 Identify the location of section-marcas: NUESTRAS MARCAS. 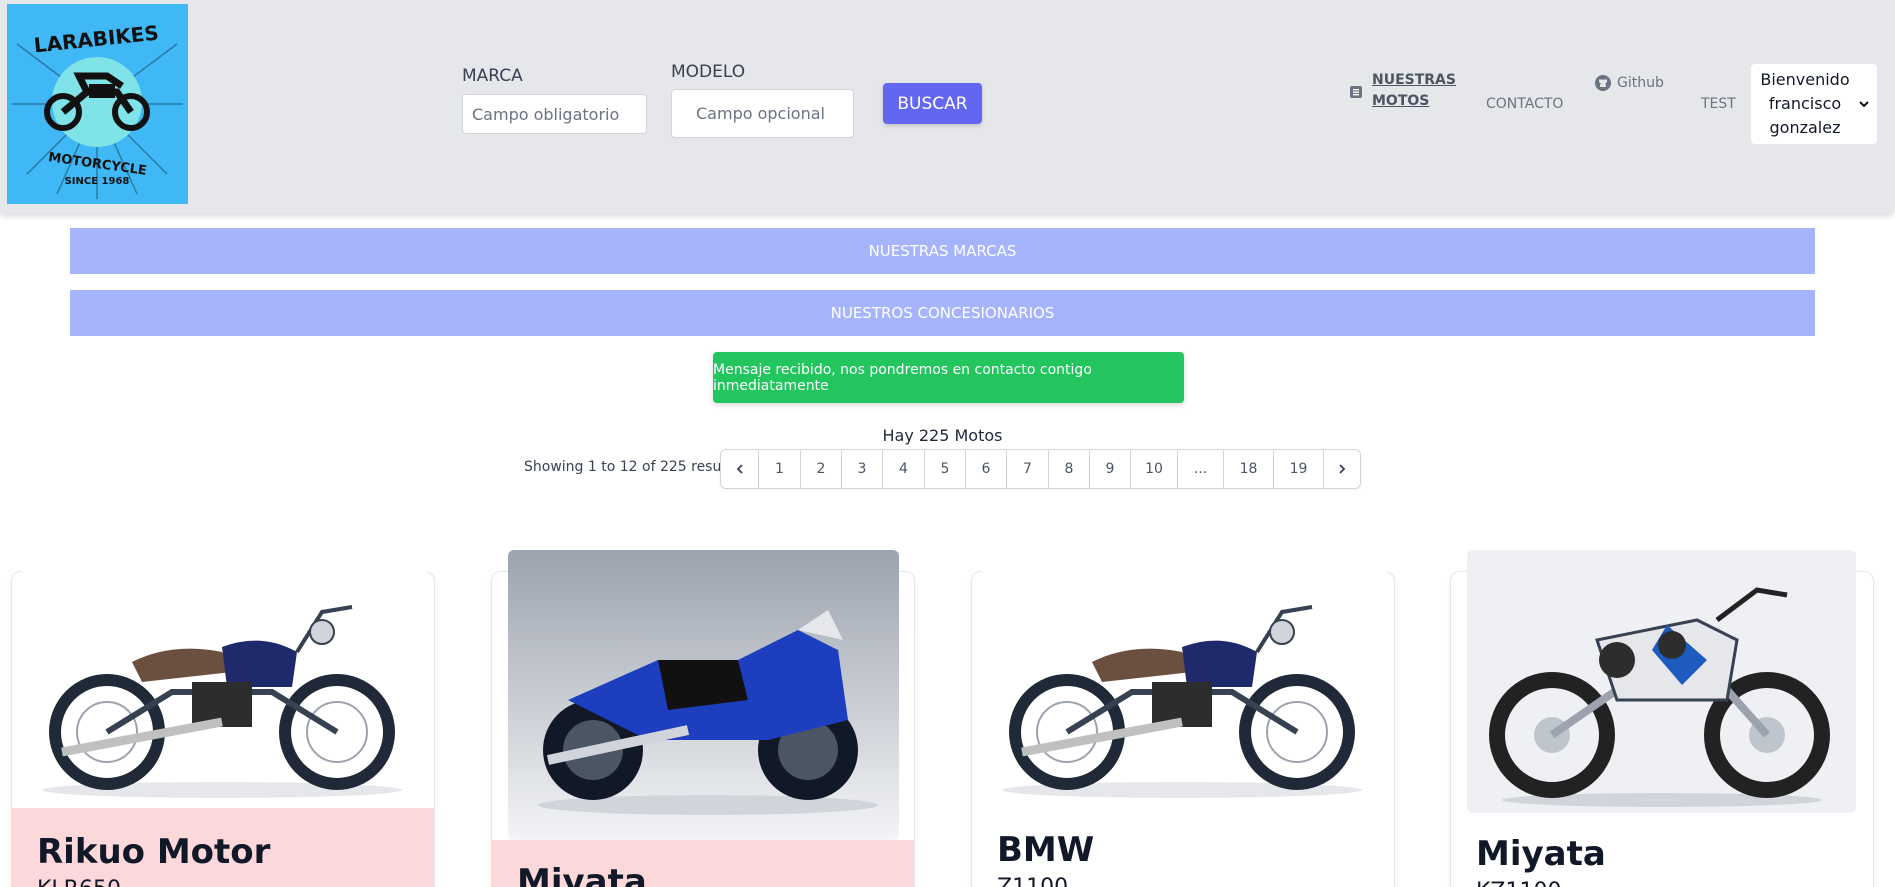
(942, 251).